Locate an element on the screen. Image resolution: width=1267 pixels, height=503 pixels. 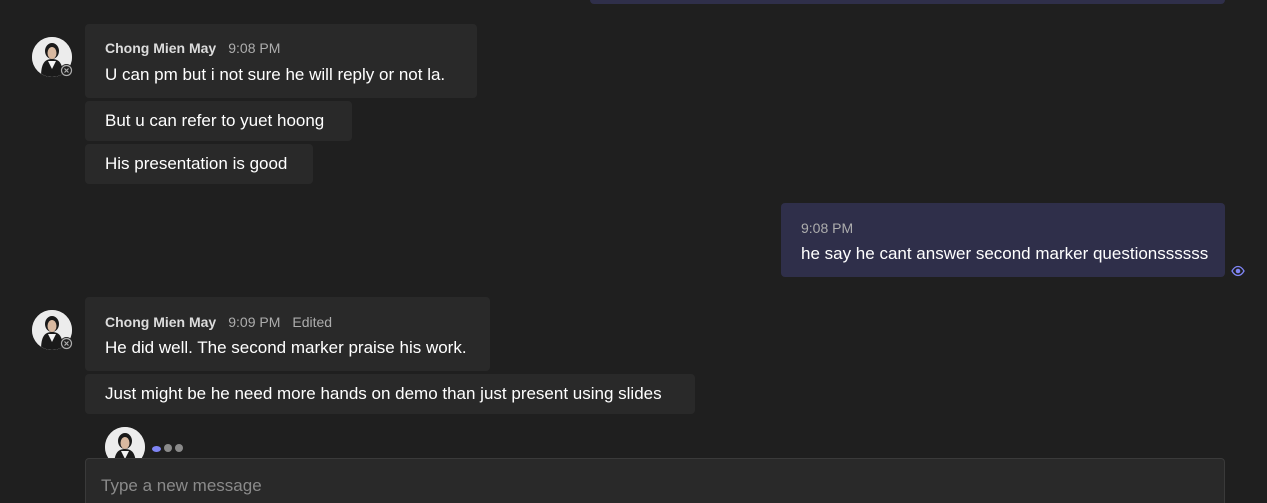
message-bubble: But u can refer to yuet hoong is located at coordinates (218, 121).